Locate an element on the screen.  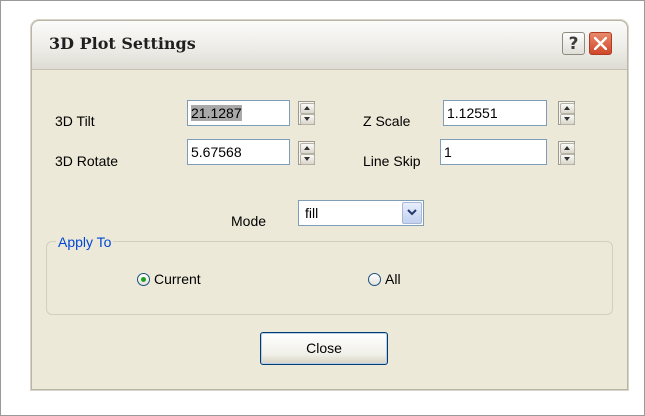
lineskip-up-arrow-icon is located at coordinates (567, 148).